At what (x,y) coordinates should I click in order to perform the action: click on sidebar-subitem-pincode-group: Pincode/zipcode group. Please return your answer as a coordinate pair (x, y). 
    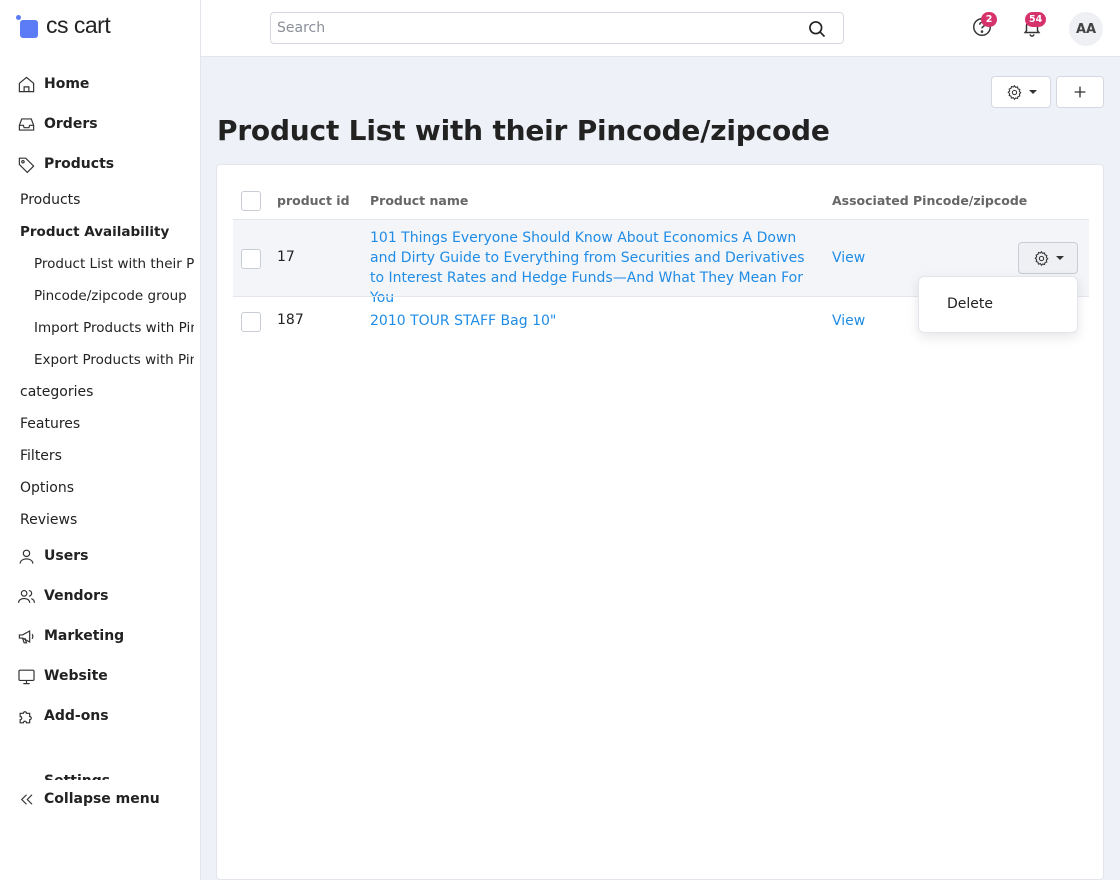
    Looking at the image, I should click on (114, 296).